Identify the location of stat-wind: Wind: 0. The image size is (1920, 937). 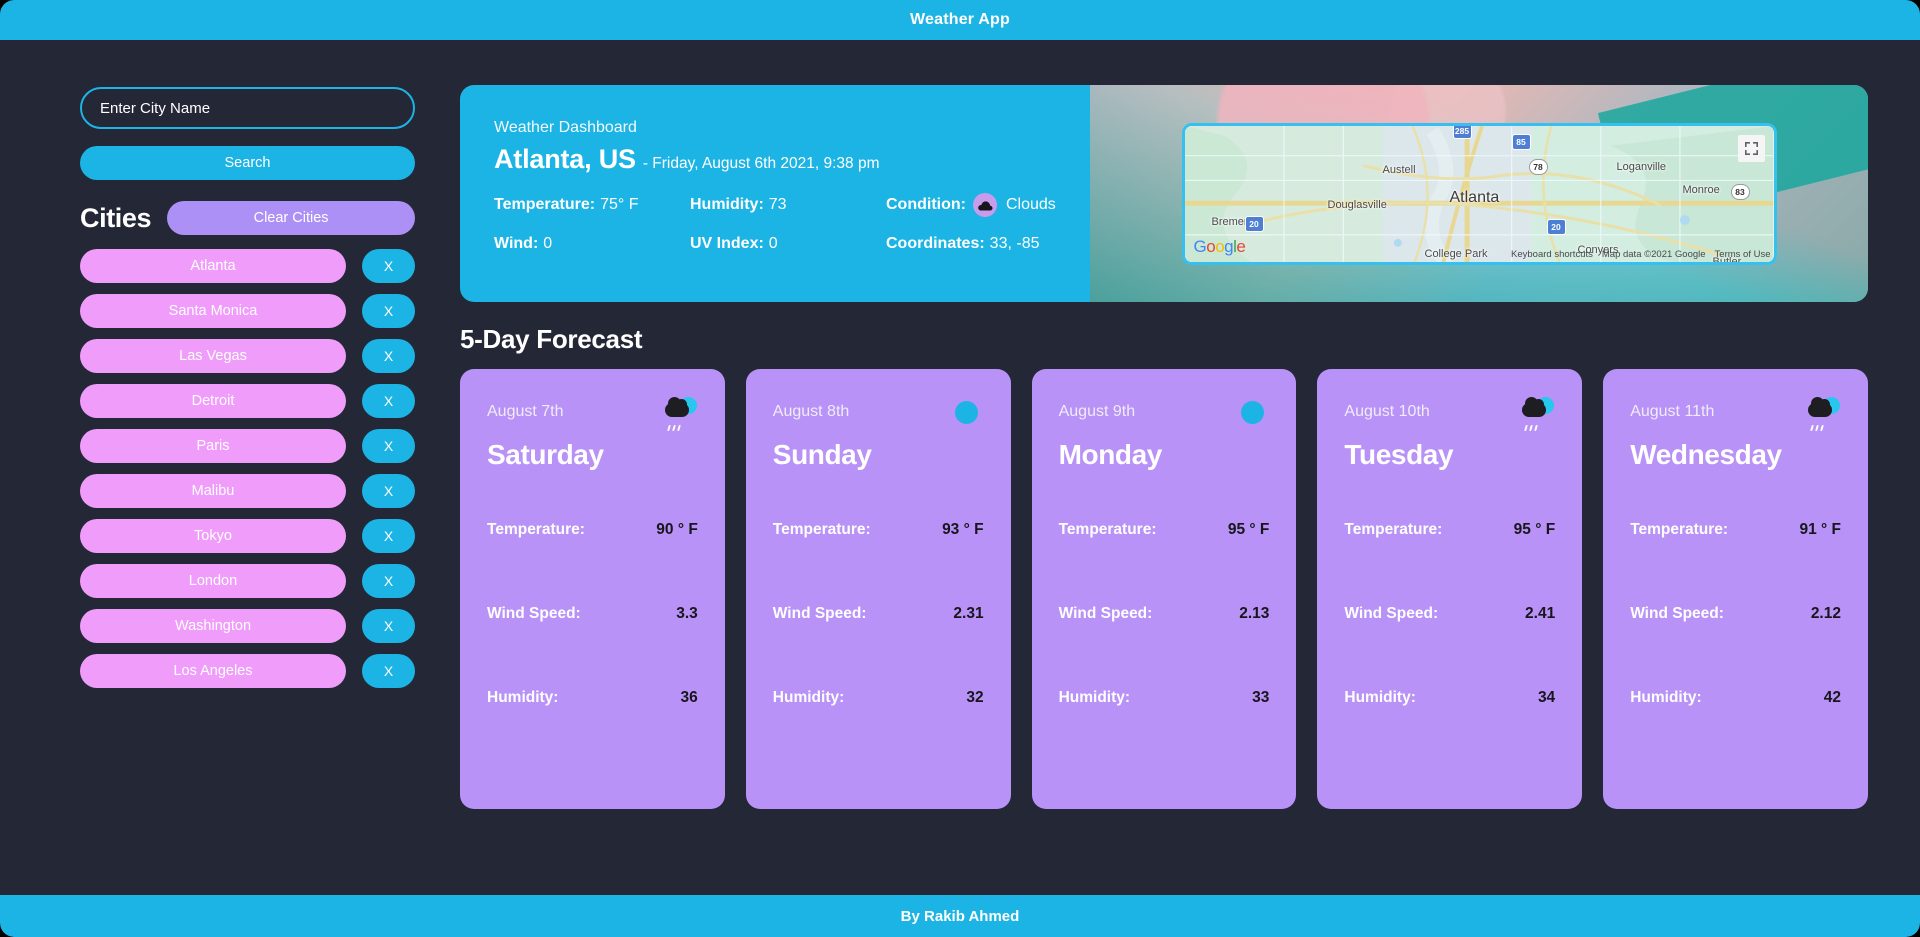
(592, 244).